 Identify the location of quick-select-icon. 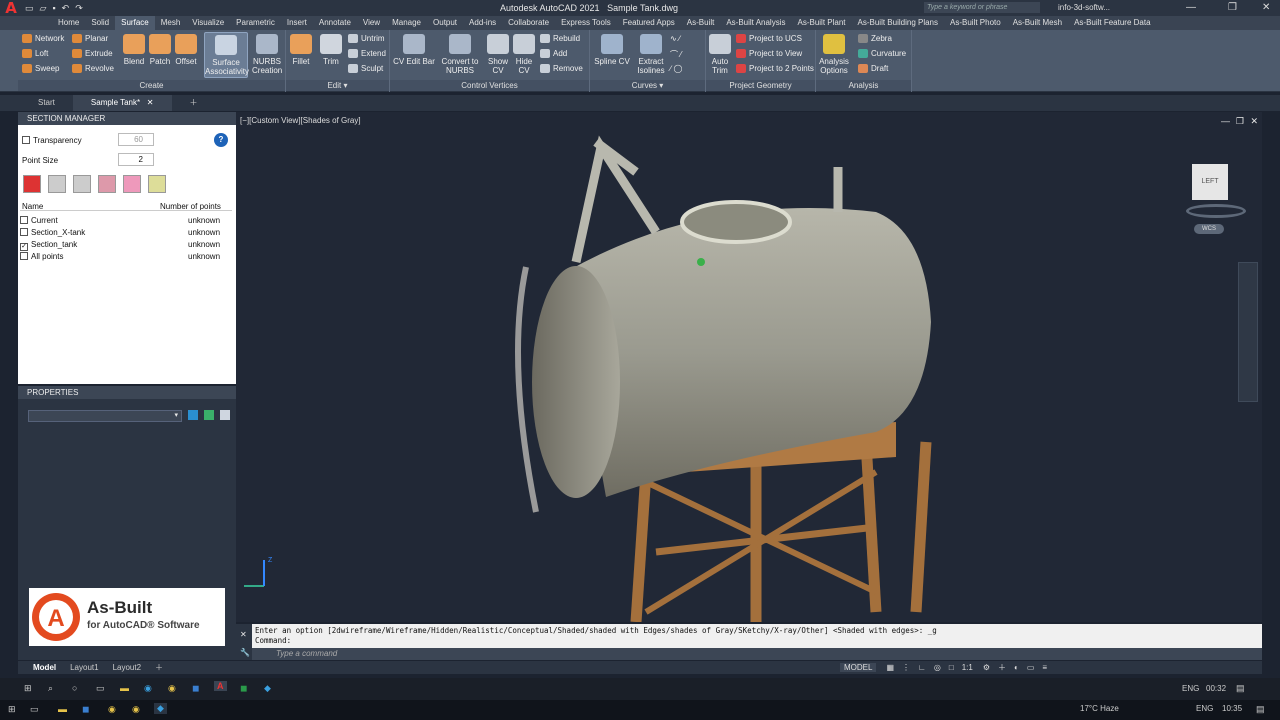
(225, 415).